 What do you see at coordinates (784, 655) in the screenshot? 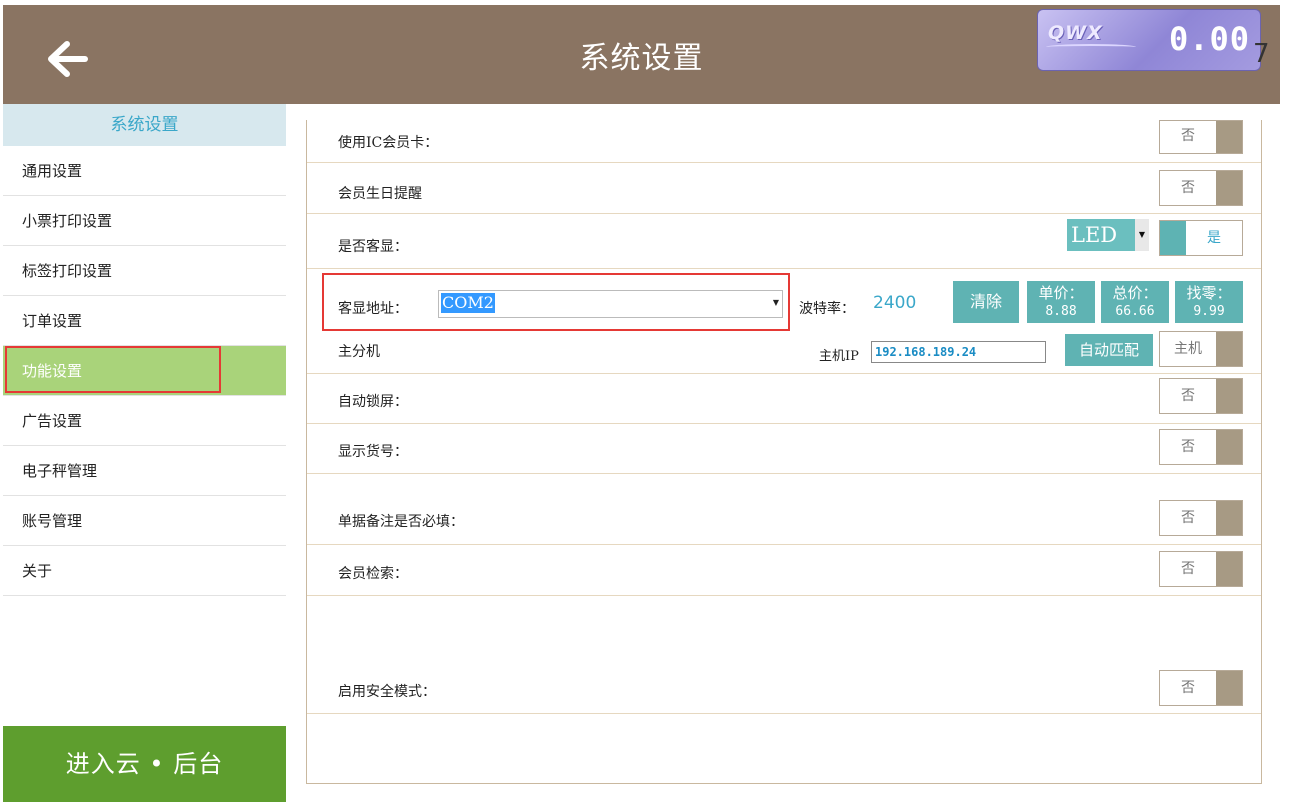
I see `setting-row-safe-mode: 启用安全模式： 否` at bounding box center [784, 655].